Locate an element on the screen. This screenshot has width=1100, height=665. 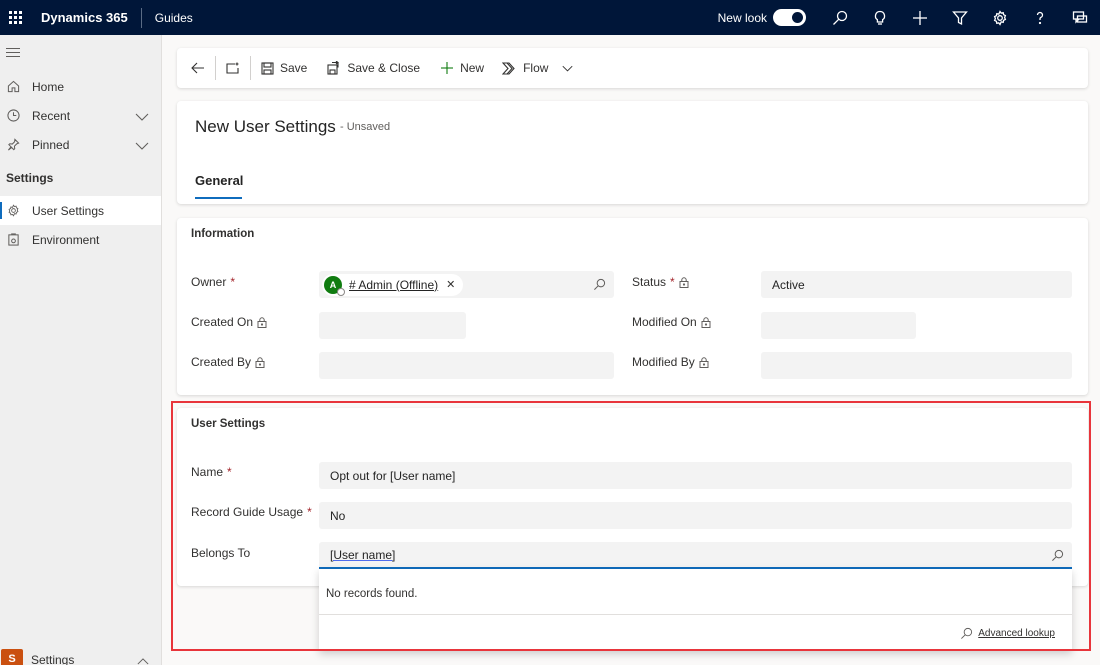
new-look-label: New look is located at coordinates (742, 17).